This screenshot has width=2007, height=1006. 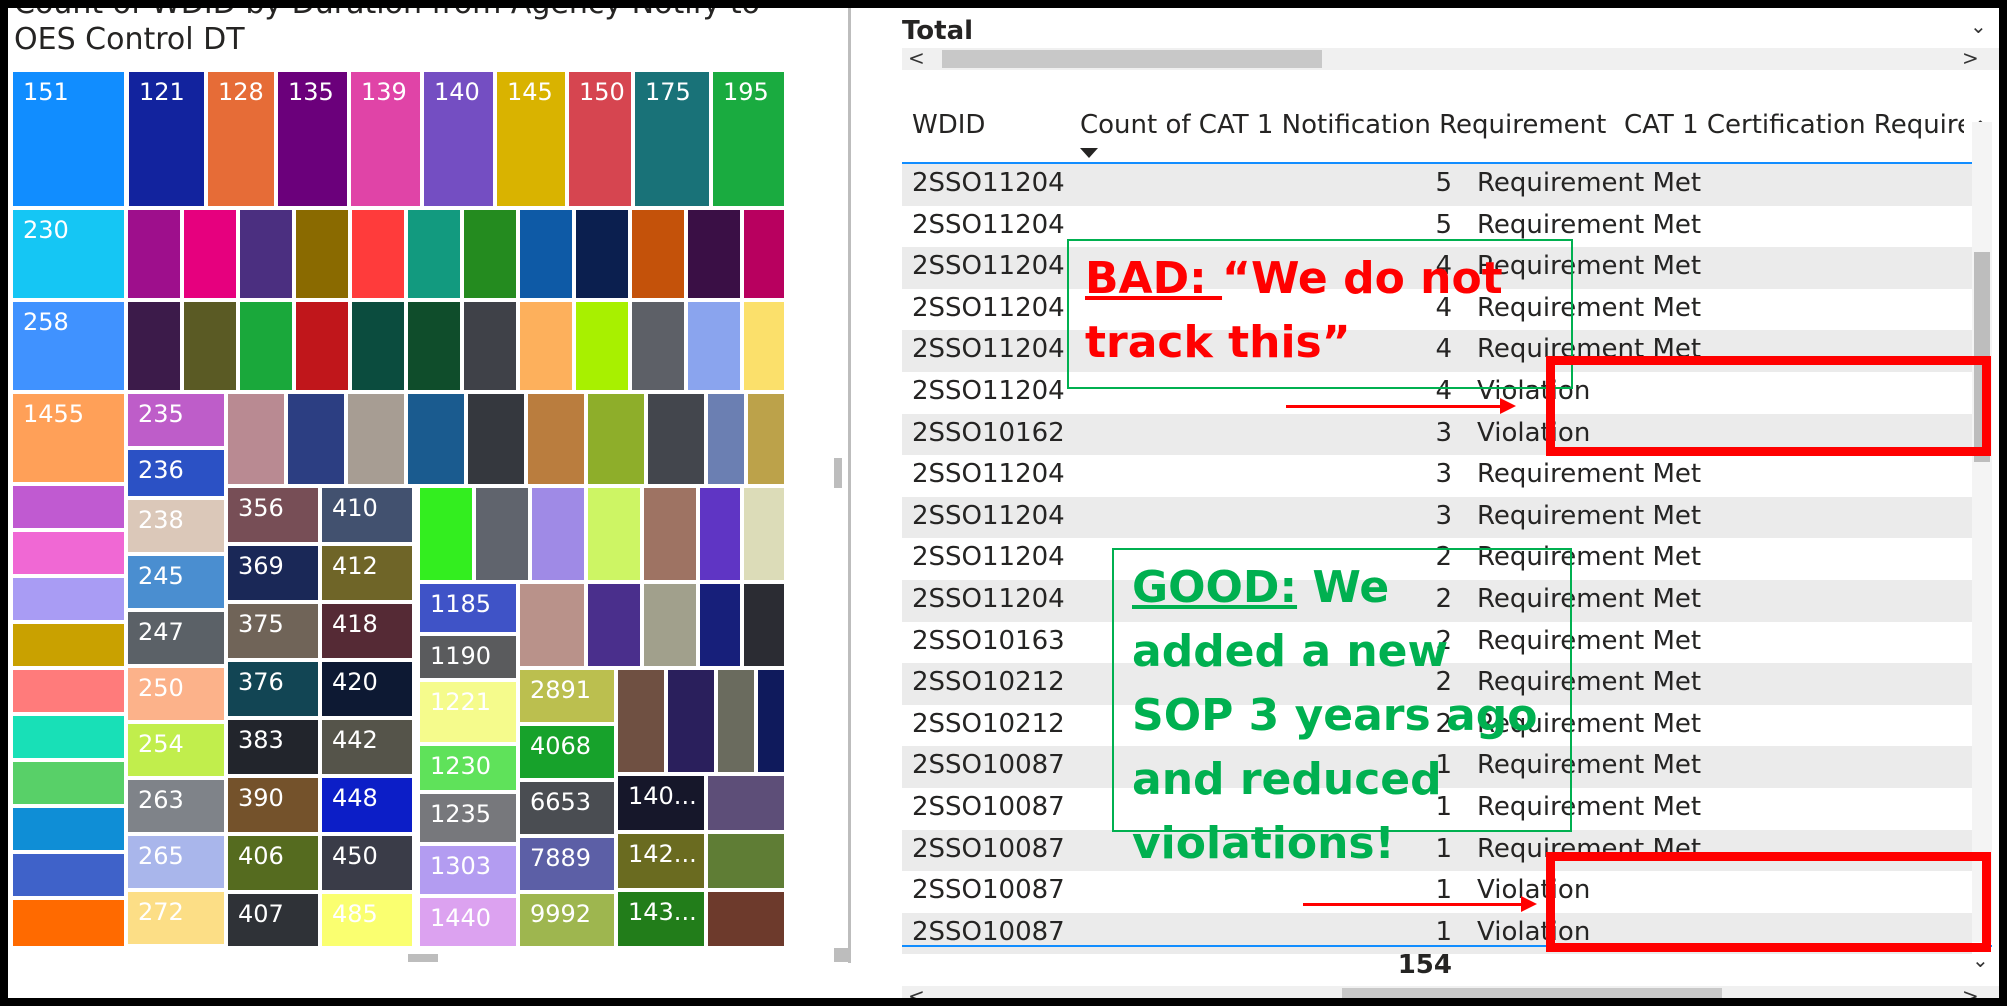 What do you see at coordinates (273, 747) in the screenshot?
I see `treemap-tile: 383` at bounding box center [273, 747].